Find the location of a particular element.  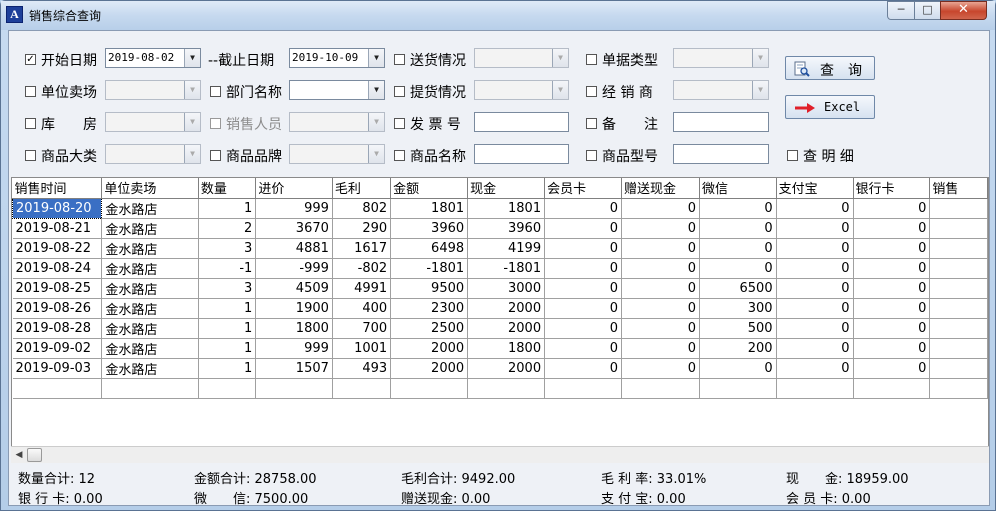

invoice-input is located at coordinates (521, 122).